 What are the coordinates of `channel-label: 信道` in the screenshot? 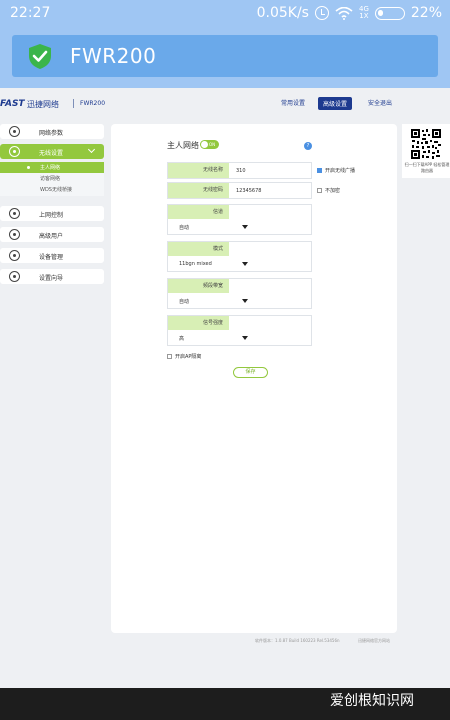 It's located at (198, 212).